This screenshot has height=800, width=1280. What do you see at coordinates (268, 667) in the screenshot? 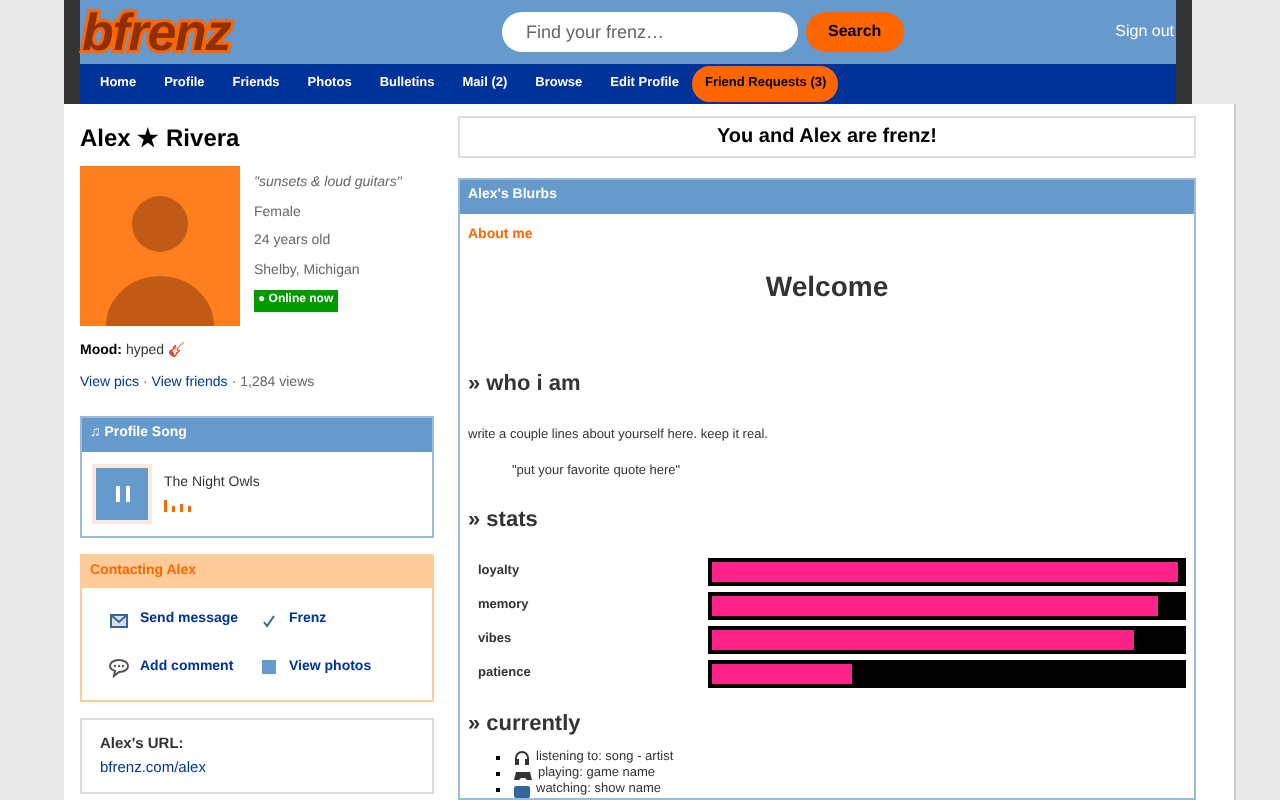
I see `square-icon` at bounding box center [268, 667].